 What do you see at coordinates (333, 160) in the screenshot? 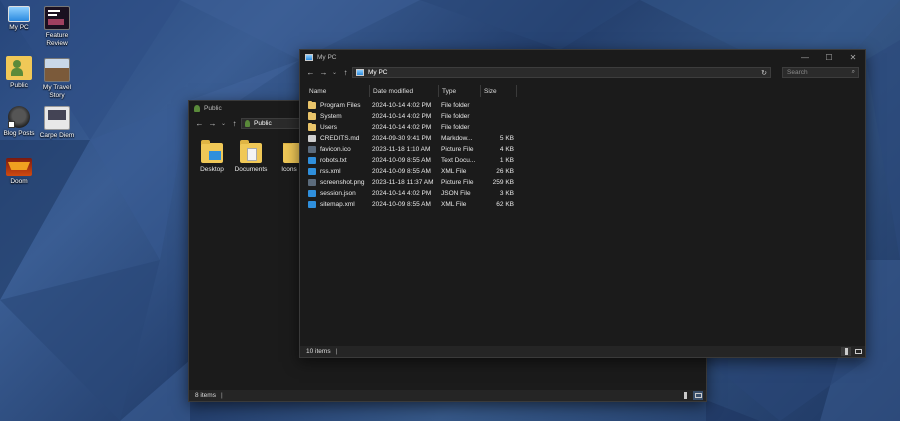
I see `file-name: robots.txt` at bounding box center [333, 160].